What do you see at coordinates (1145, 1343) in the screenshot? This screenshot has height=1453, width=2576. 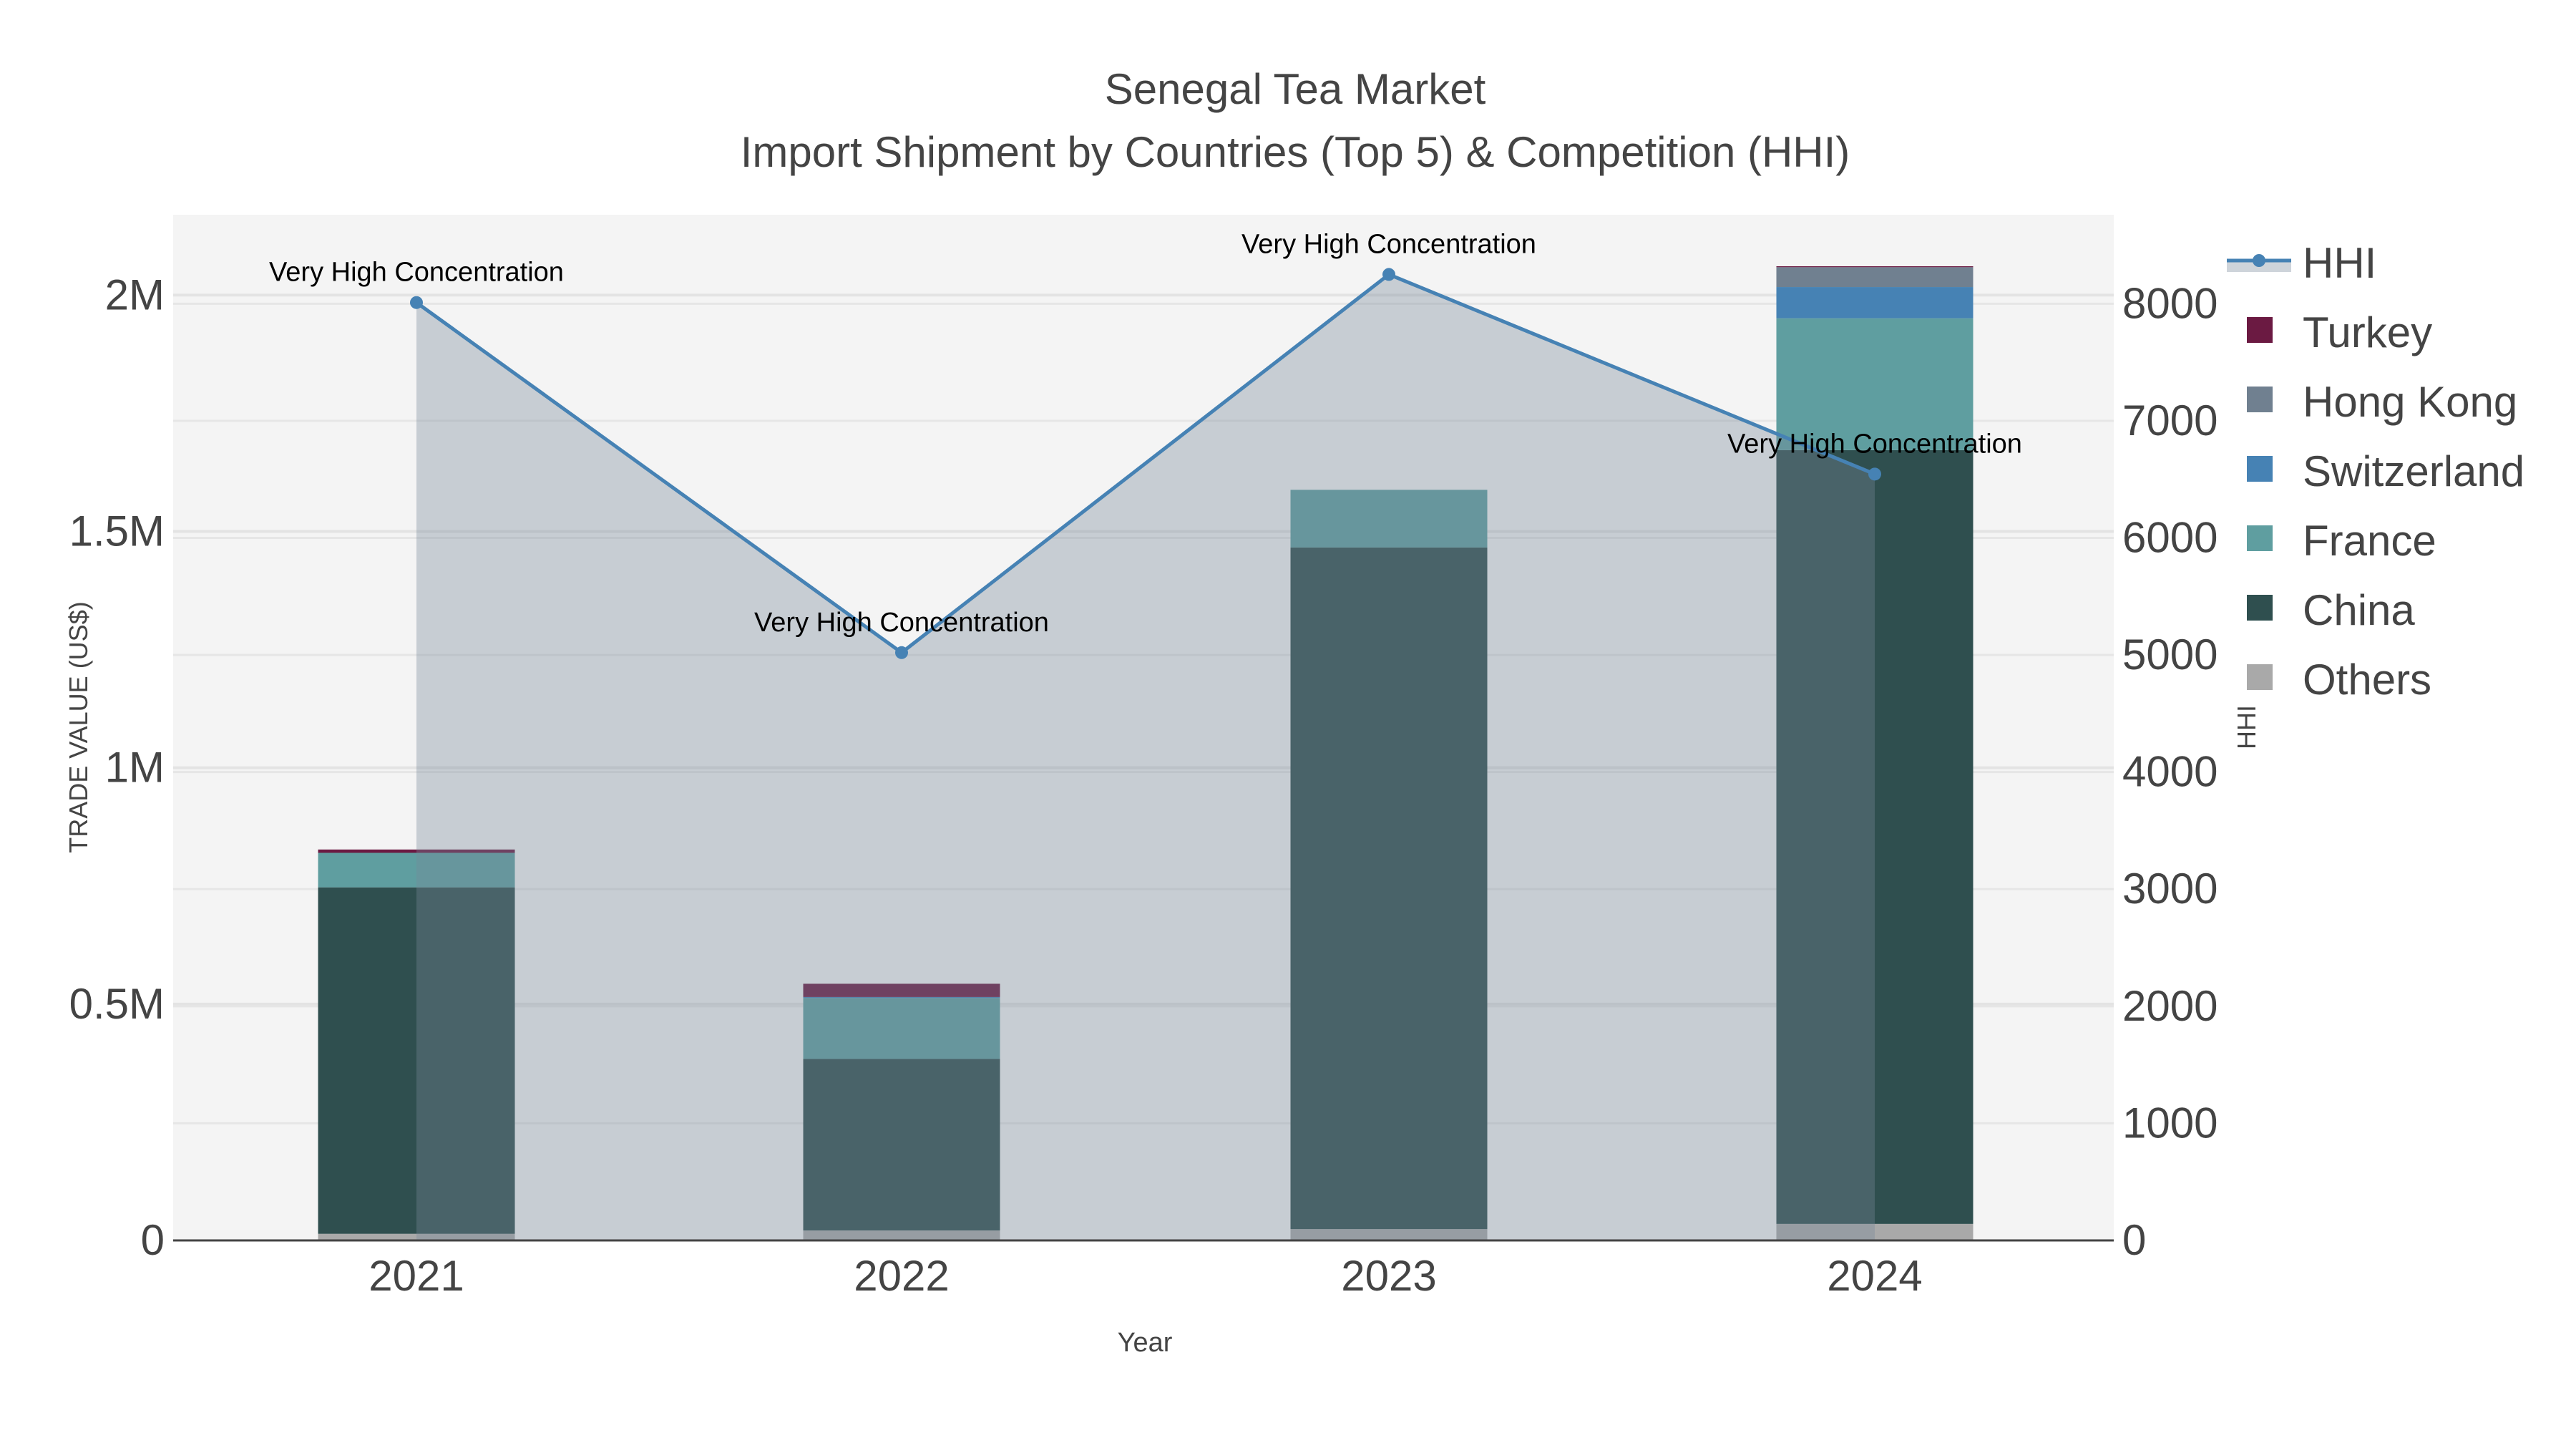 I see `x-axis-title: Year` at bounding box center [1145, 1343].